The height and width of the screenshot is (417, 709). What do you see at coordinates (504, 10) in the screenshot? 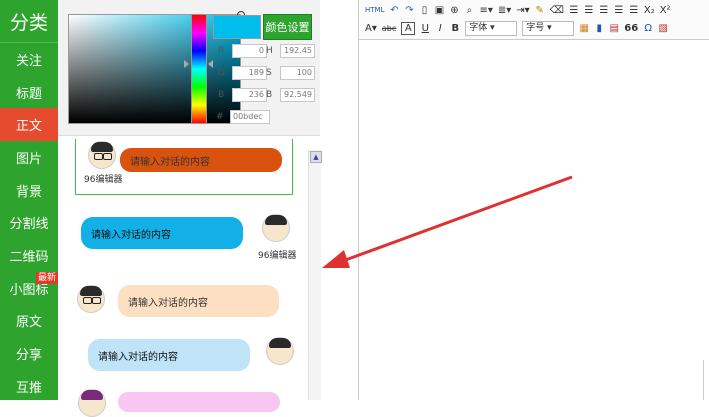
I see `paragraph-spacing-icon: ≣▾` at bounding box center [504, 10].